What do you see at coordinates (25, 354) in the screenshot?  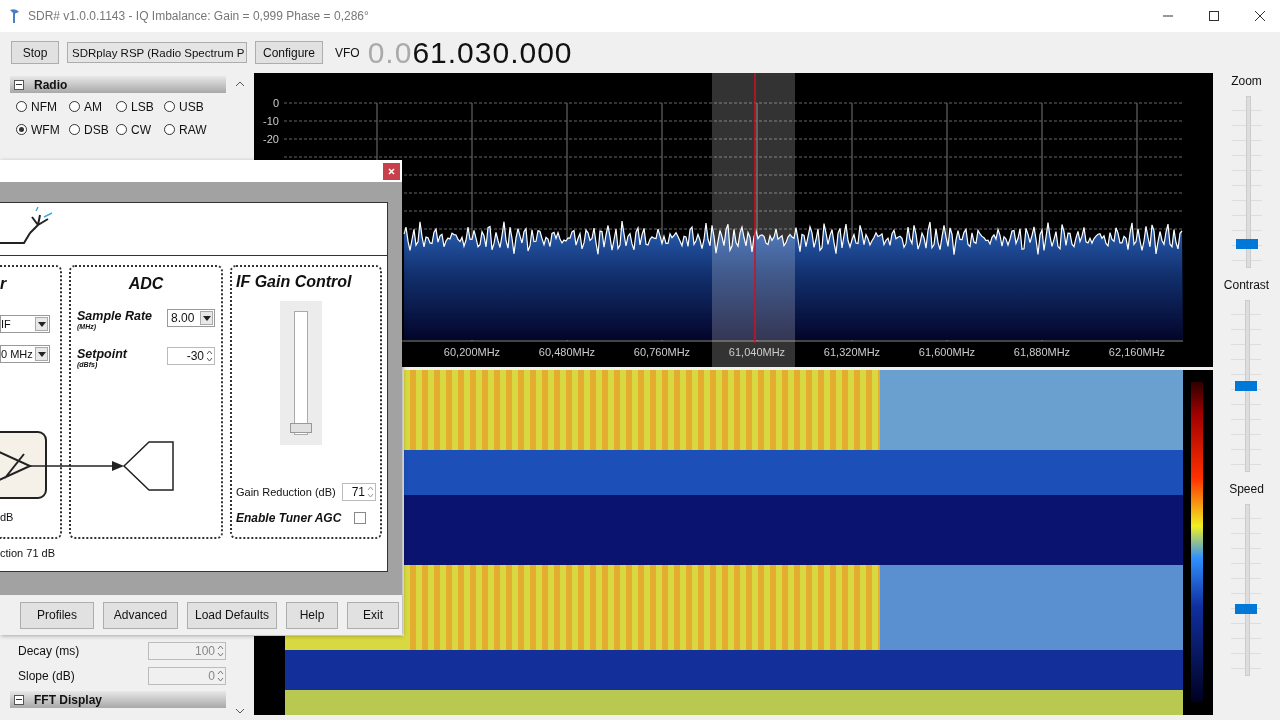 I see `bandwidth-dropdown: 0 MHz` at bounding box center [25, 354].